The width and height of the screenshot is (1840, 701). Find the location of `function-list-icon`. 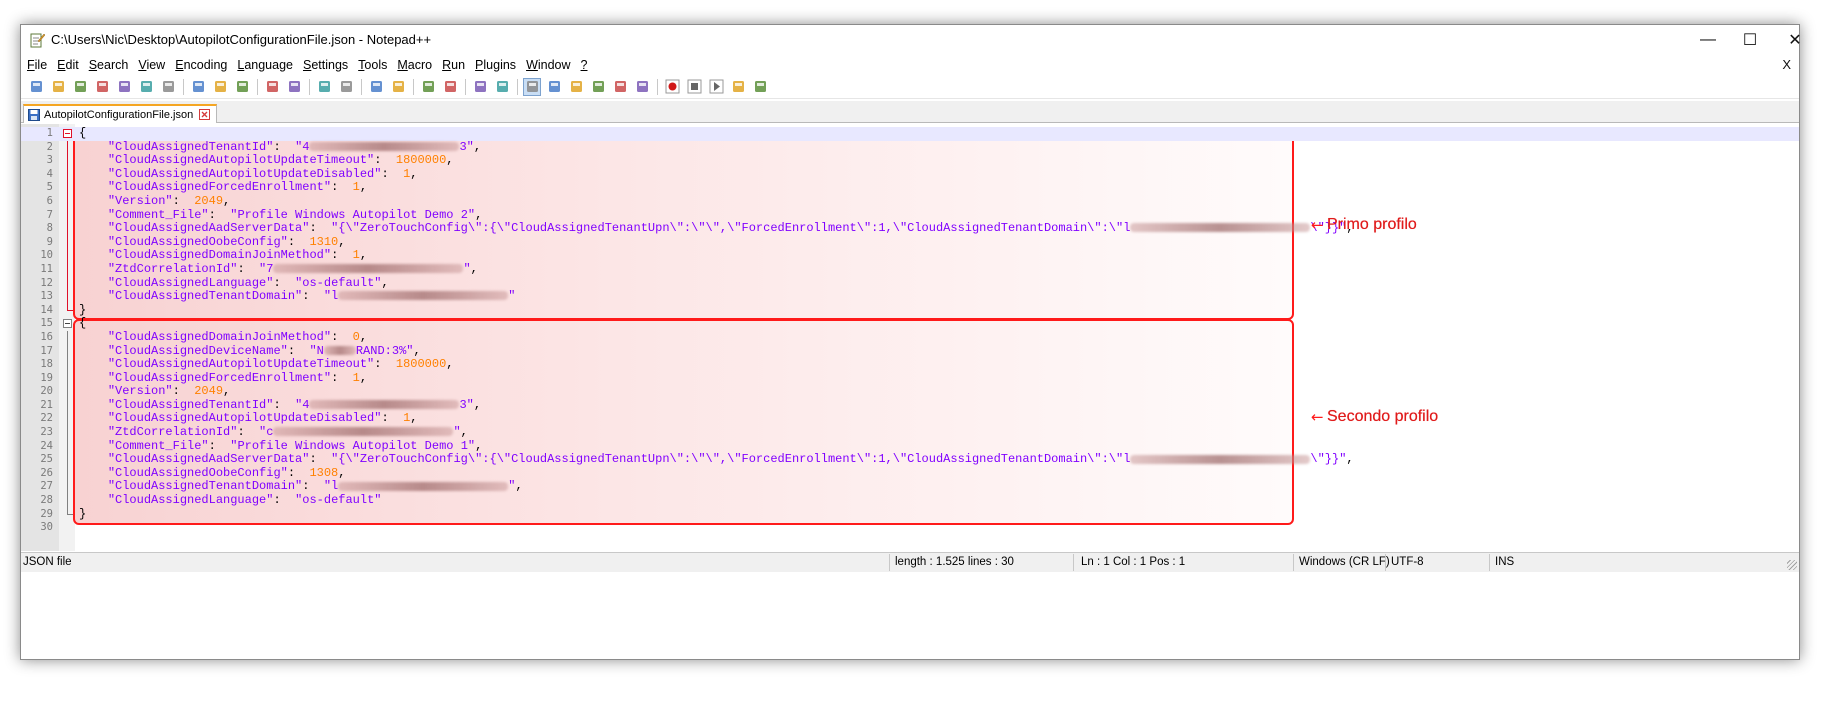

function-list-icon is located at coordinates (598, 87).